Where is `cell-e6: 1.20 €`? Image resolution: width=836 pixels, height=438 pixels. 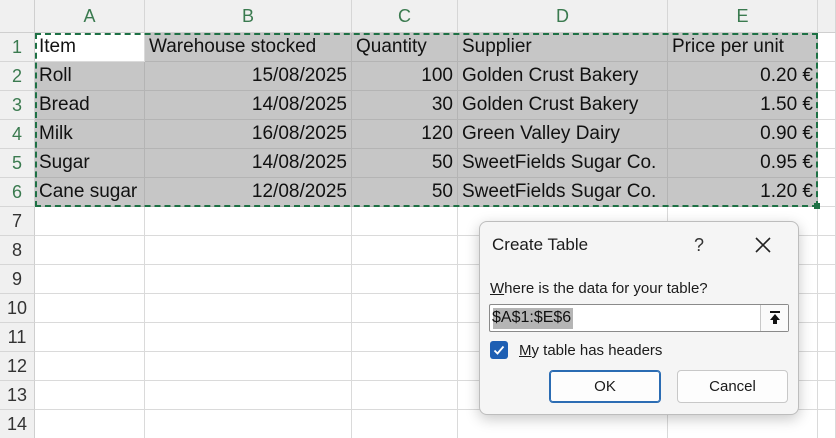 cell-e6: 1.20 € is located at coordinates (743, 192).